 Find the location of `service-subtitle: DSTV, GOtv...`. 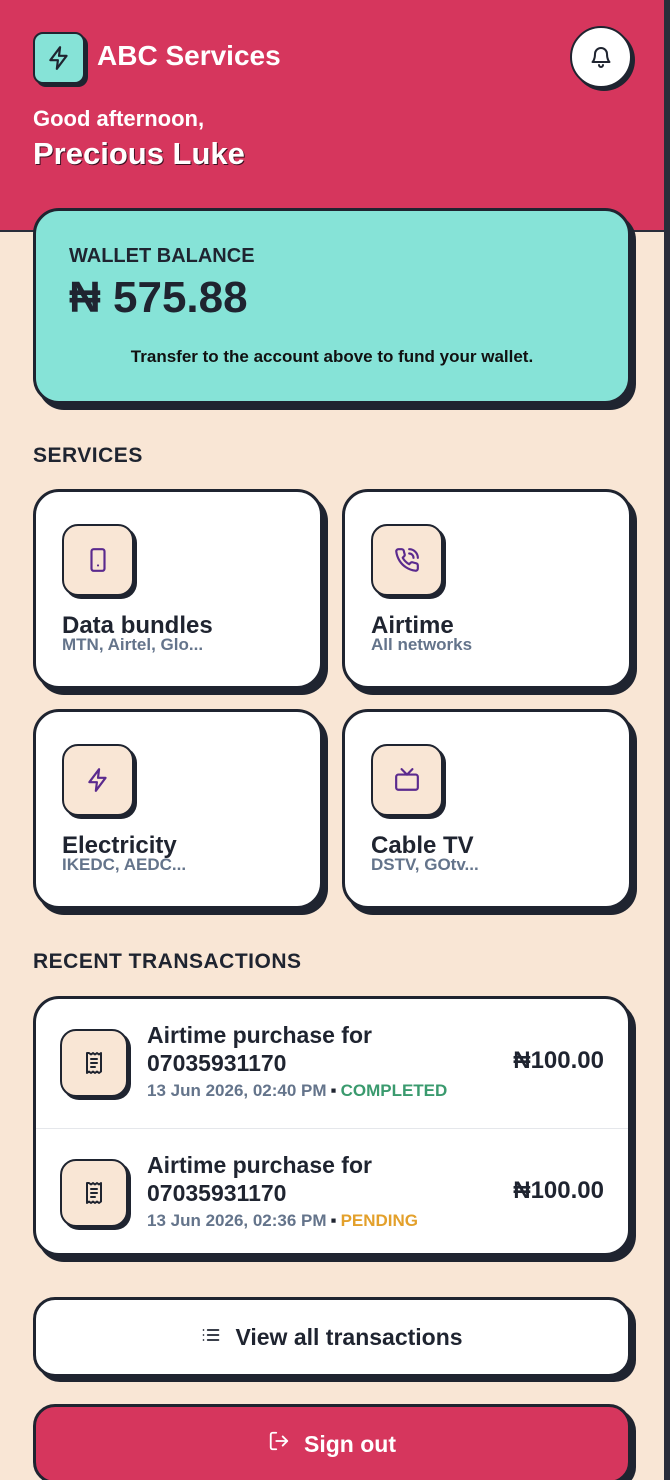

service-subtitle: DSTV, GOtv... is located at coordinates (425, 864).